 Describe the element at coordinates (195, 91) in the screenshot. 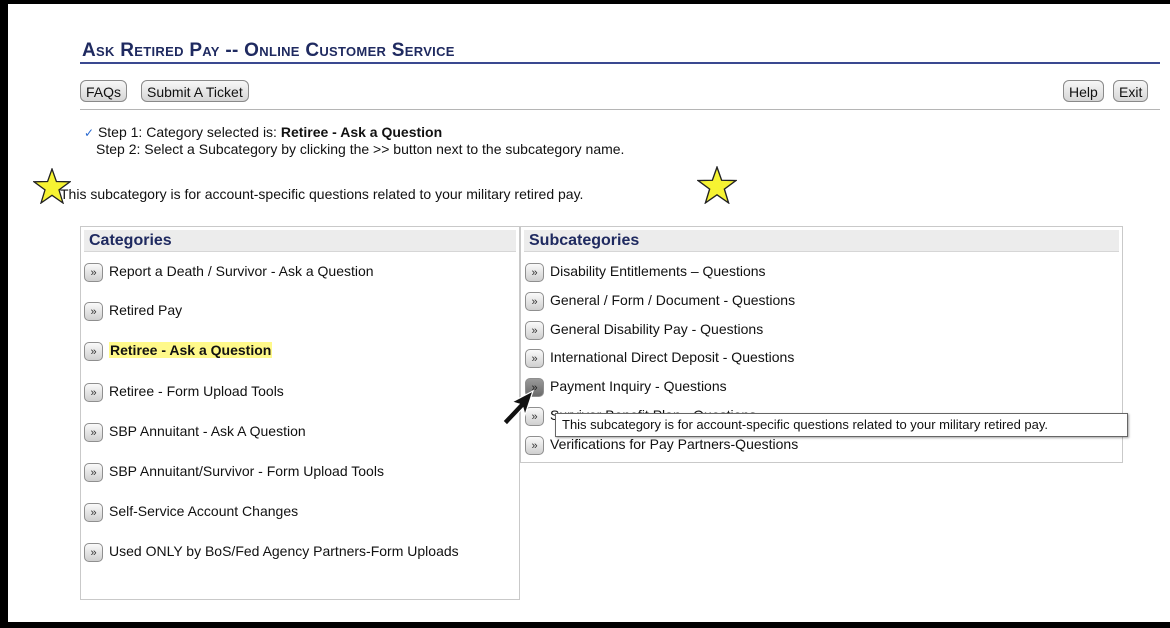

I see `submit-ticket-button: Submit A Ticket` at that location.